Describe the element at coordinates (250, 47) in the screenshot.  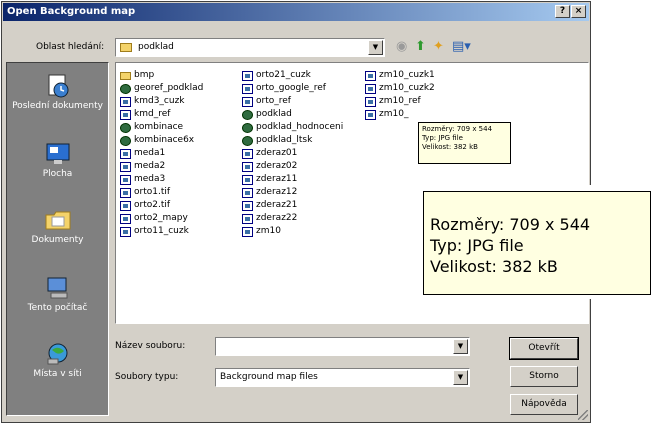
I see `lookin-combo: podklad ▼` at that location.